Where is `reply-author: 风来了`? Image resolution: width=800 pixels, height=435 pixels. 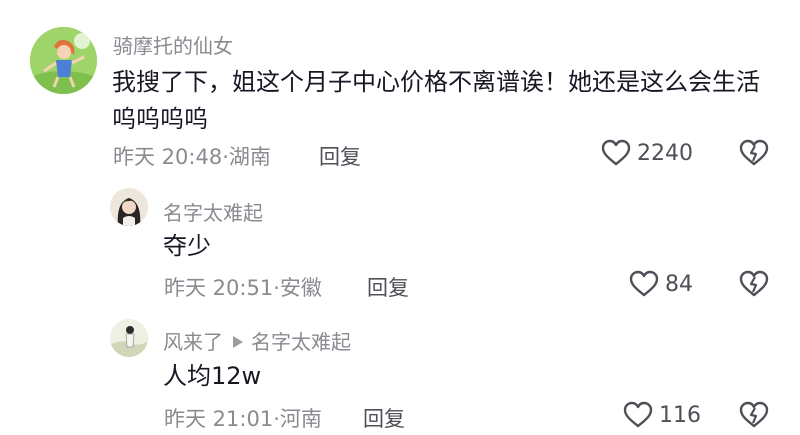 reply-author: 风来了 is located at coordinates (193, 342).